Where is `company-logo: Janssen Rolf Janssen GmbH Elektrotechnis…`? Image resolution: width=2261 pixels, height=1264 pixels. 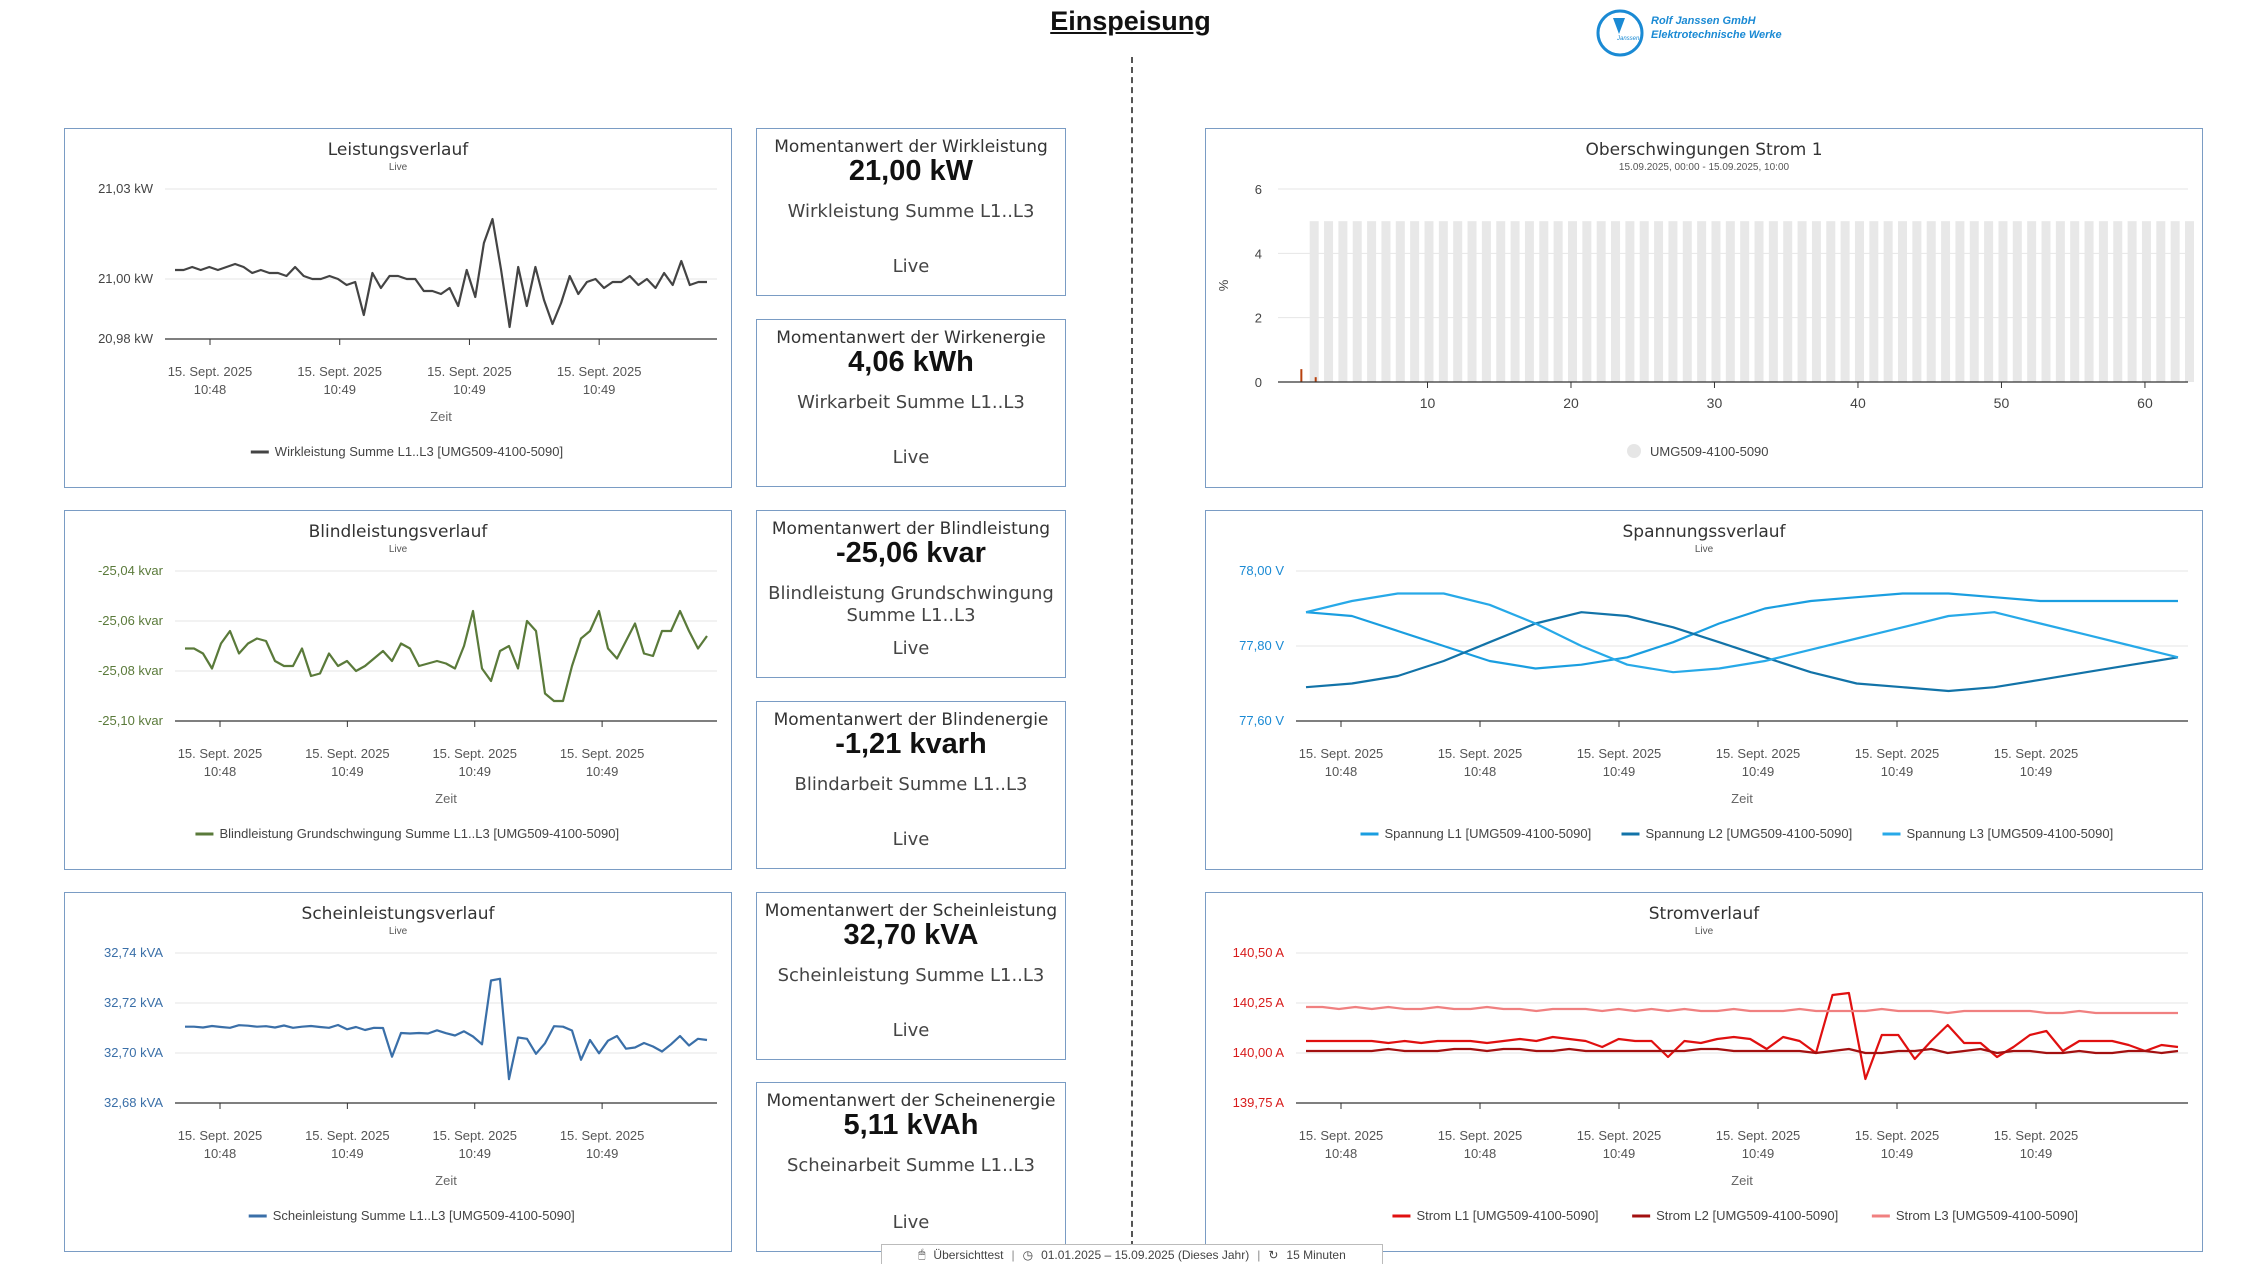 company-logo: Janssen Rolf Janssen GmbH Elektrotechnis… is located at coordinates (1695, 34).